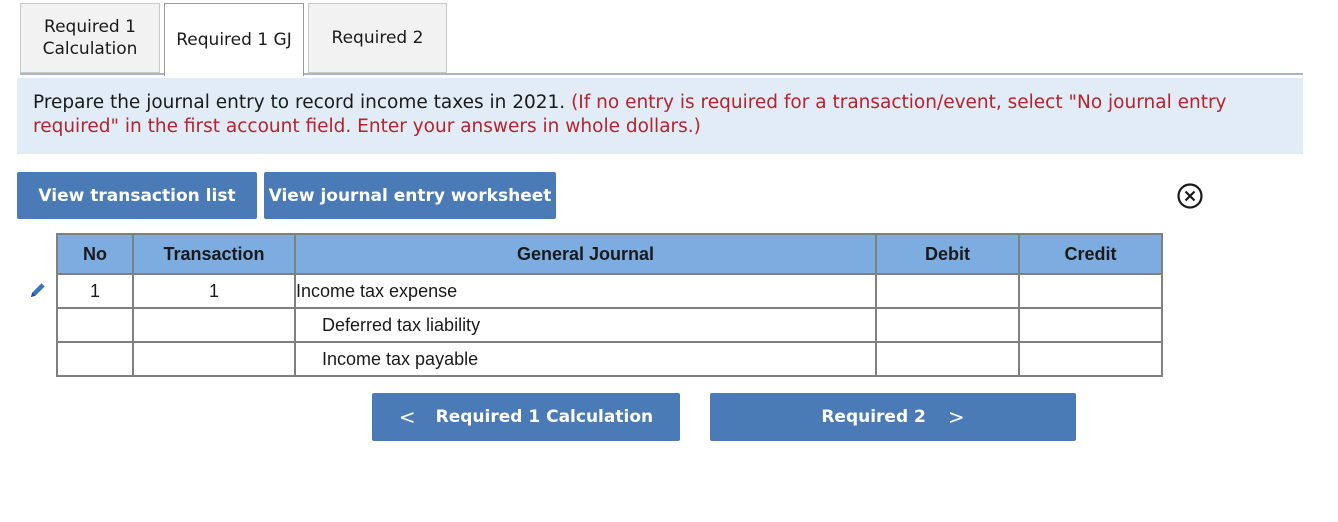  I want to click on chevron-left-icon: <, so click(407, 417).